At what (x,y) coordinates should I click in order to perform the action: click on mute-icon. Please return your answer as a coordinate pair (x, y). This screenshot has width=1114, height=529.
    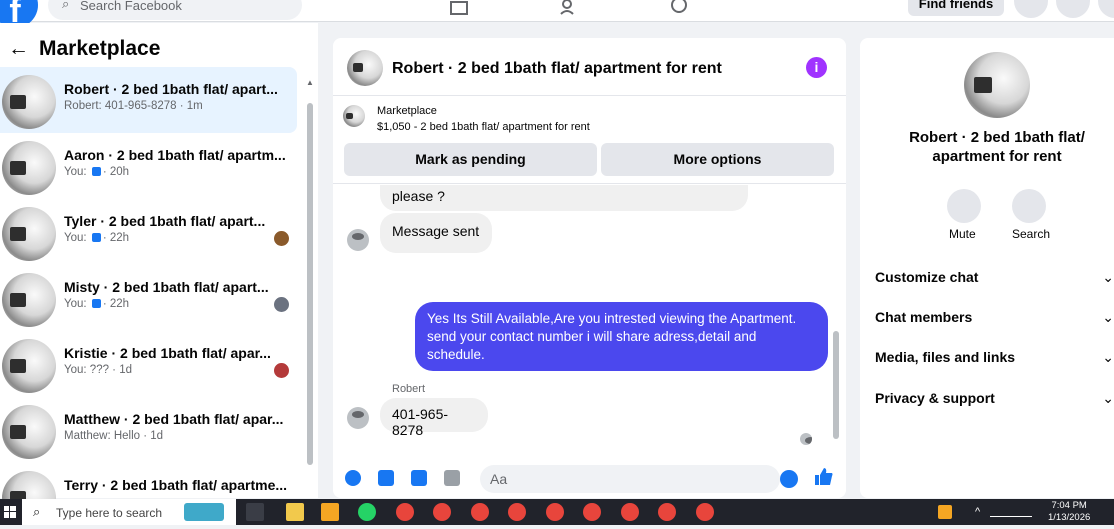
    Looking at the image, I should click on (964, 206).